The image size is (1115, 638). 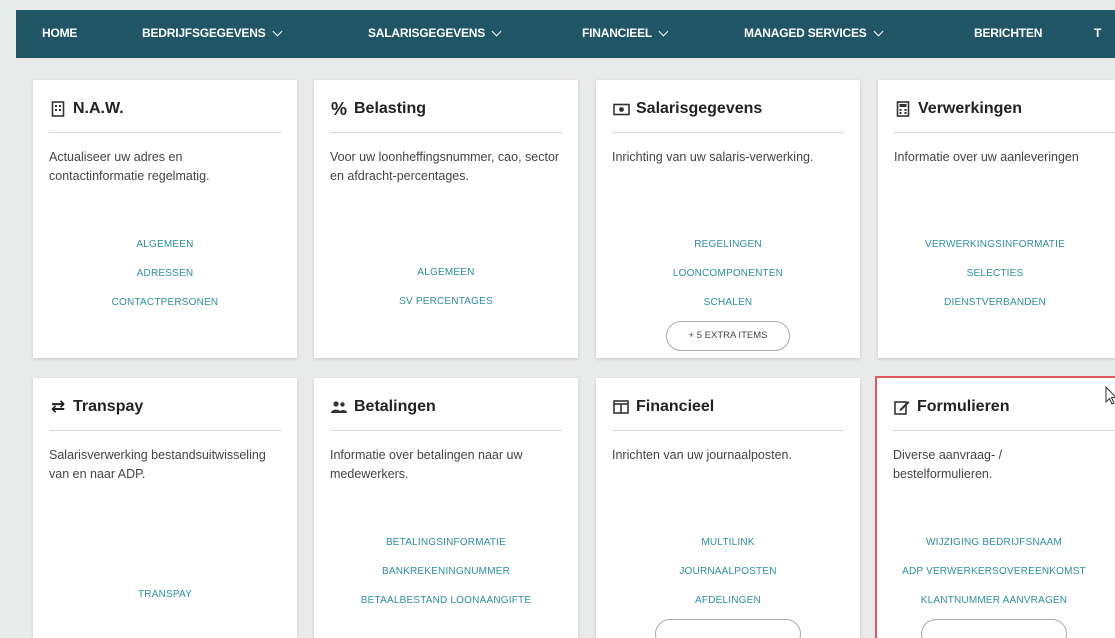 What do you see at coordinates (994, 571) in the screenshot?
I see `link-adp-verwerkersovereenkomst: ADP VERWERKERSOVEREENKOMST` at bounding box center [994, 571].